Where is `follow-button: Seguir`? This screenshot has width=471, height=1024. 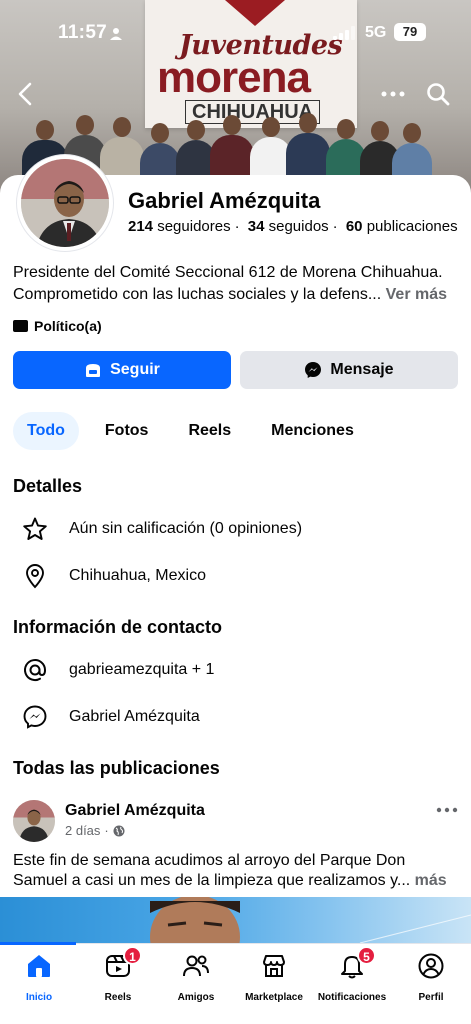
follow-button: Seguir is located at coordinates (122, 370).